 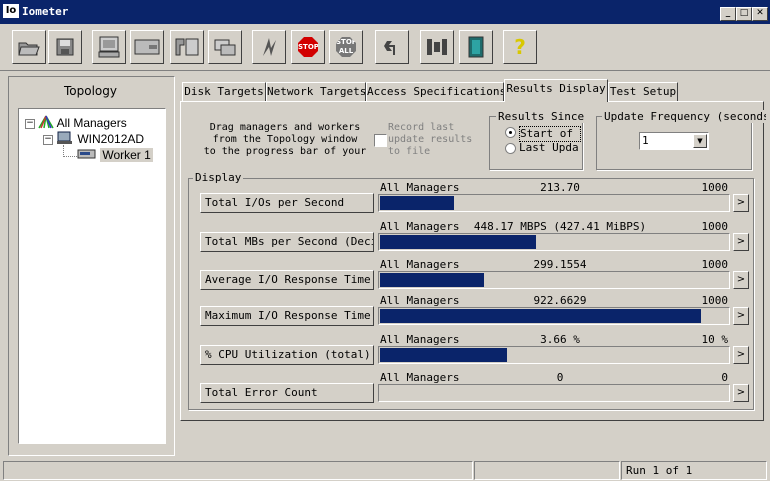 I want to click on update-frequency-title: Update Frequency (seconds), so click(x=684, y=116).